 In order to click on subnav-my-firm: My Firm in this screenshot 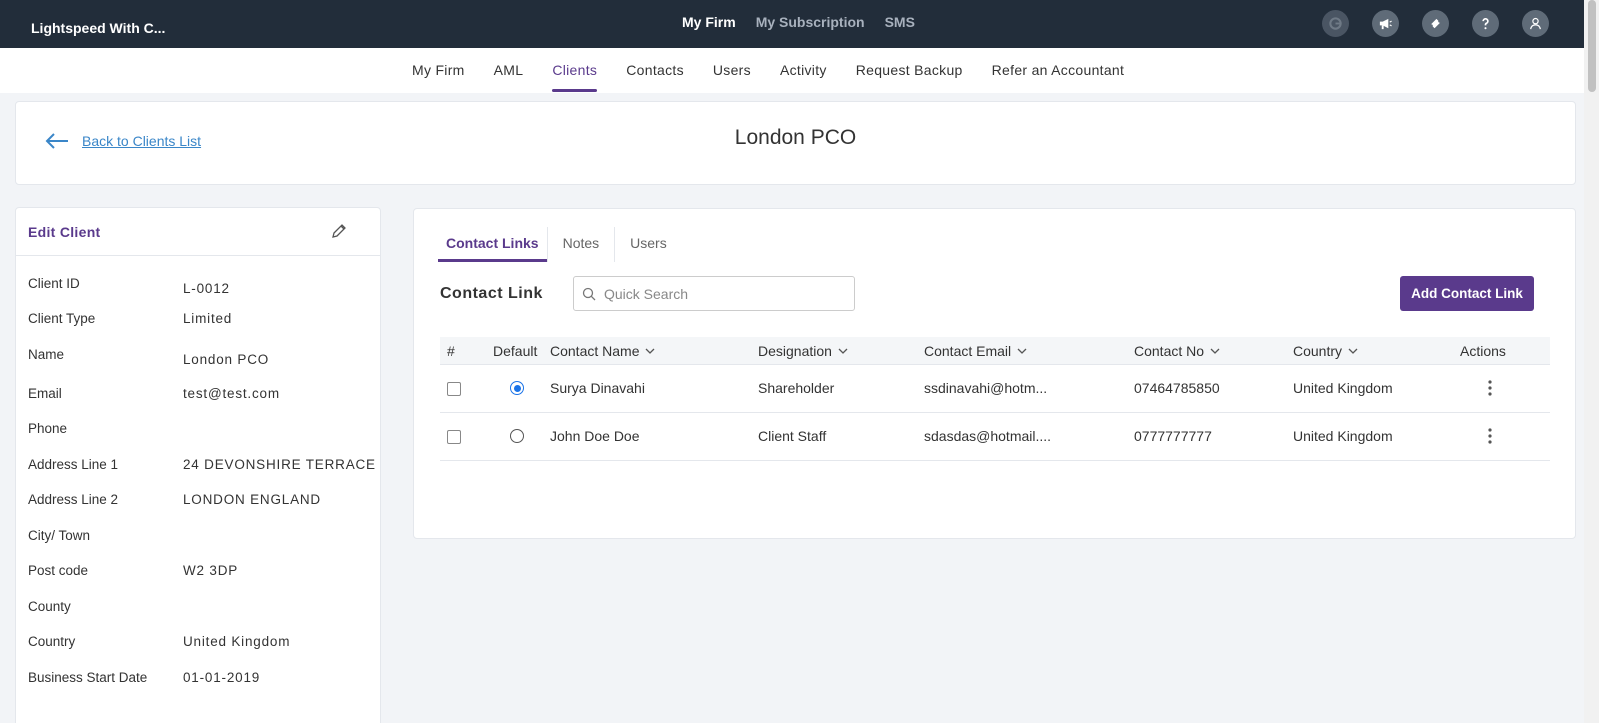, I will do `click(438, 77)`.